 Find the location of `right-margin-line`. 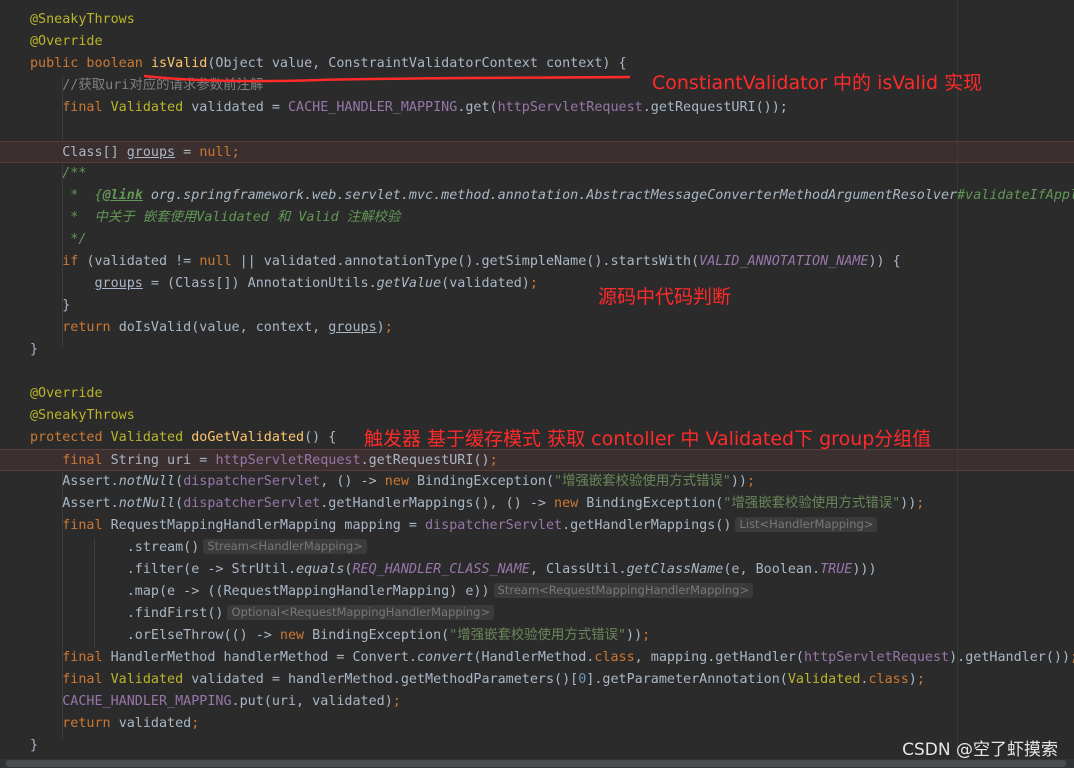

right-margin-line is located at coordinates (957, 384).